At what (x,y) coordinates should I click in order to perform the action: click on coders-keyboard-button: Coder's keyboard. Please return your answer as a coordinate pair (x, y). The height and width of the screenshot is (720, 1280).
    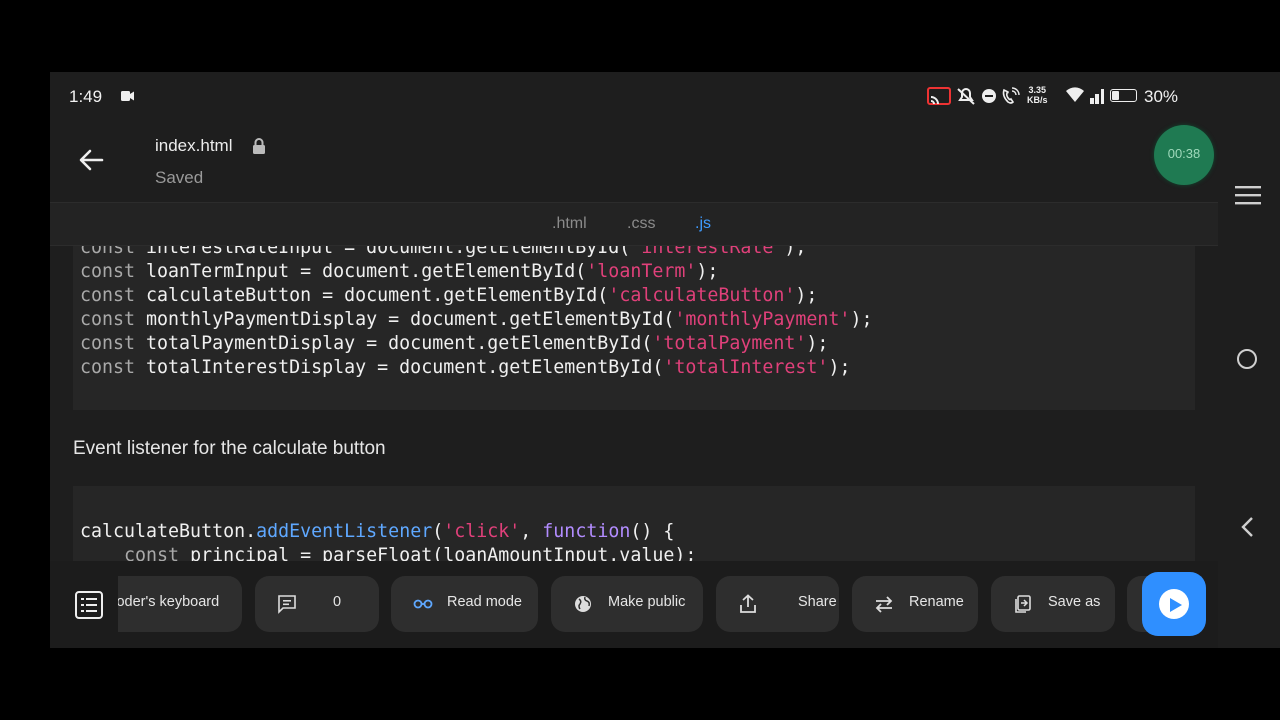
    Looking at the image, I should click on (180, 604).